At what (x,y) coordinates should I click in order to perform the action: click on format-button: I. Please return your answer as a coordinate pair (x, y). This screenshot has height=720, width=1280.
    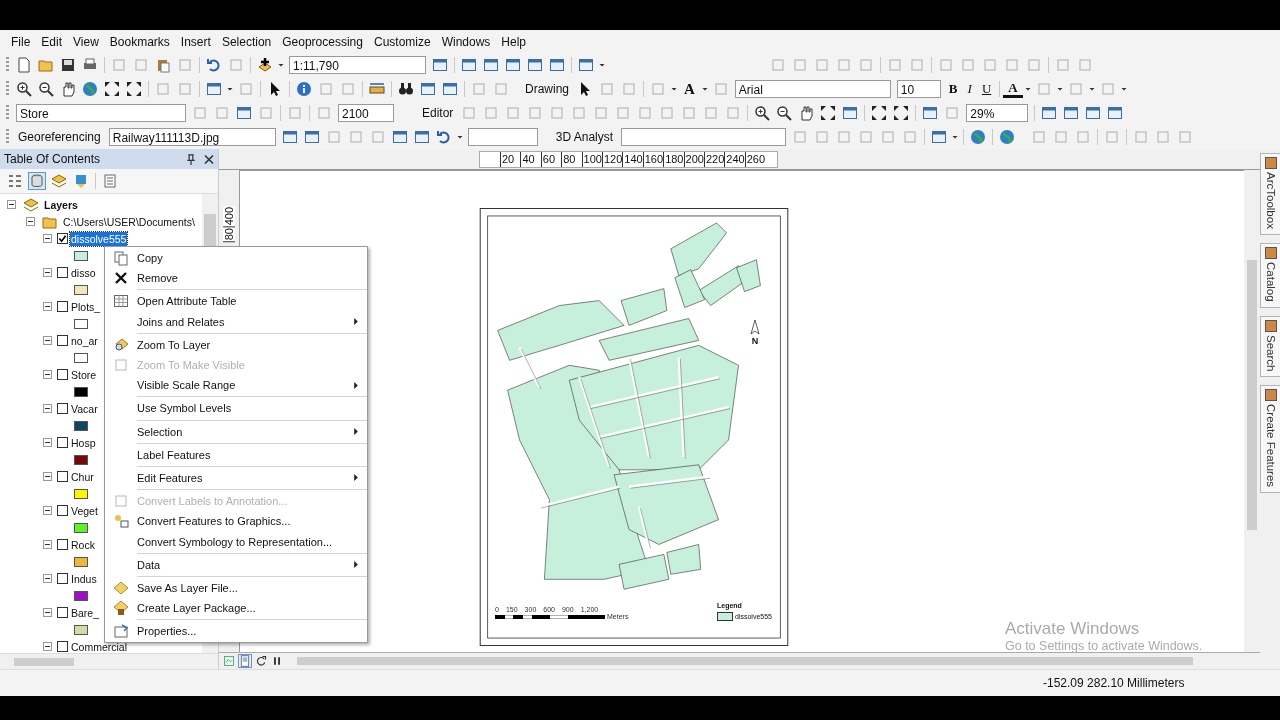
    Looking at the image, I should click on (969, 89).